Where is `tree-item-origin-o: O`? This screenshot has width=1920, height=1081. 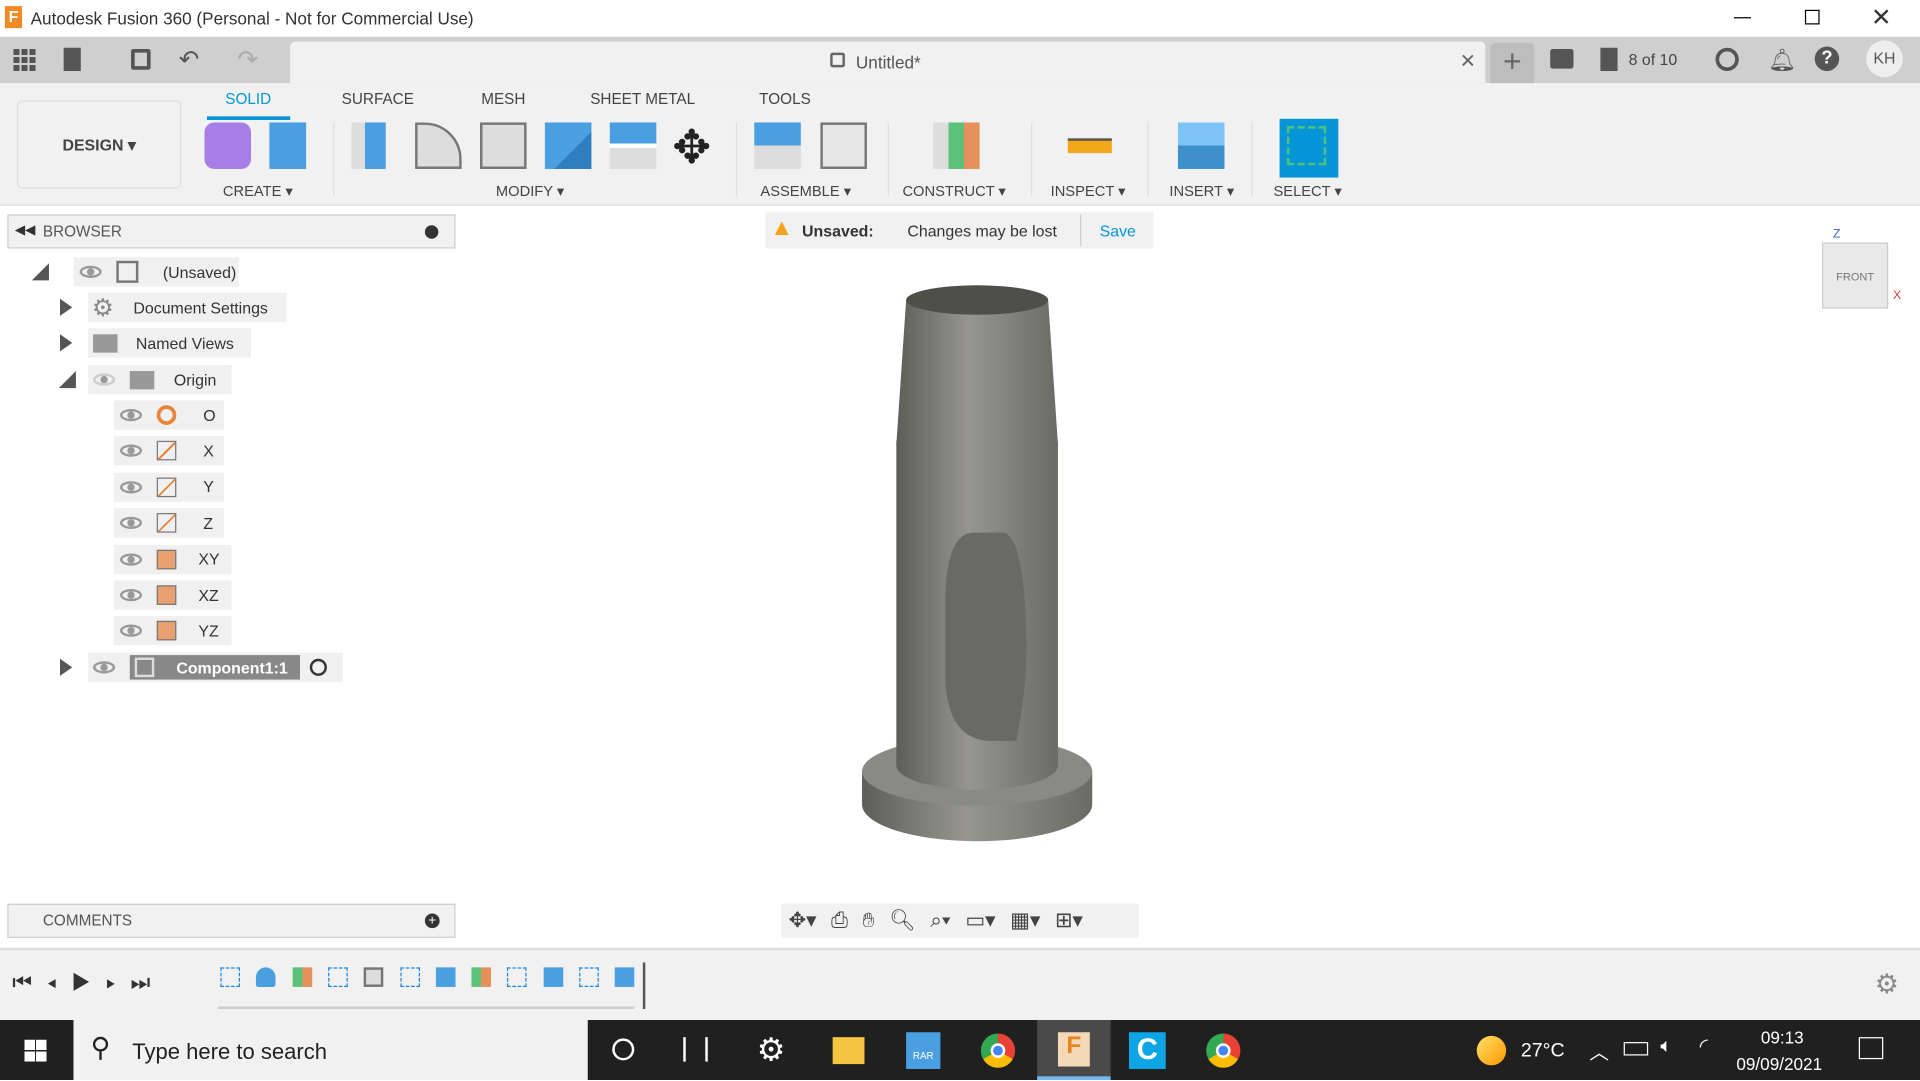
tree-item-origin-o: O is located at coordinates (169, 415).